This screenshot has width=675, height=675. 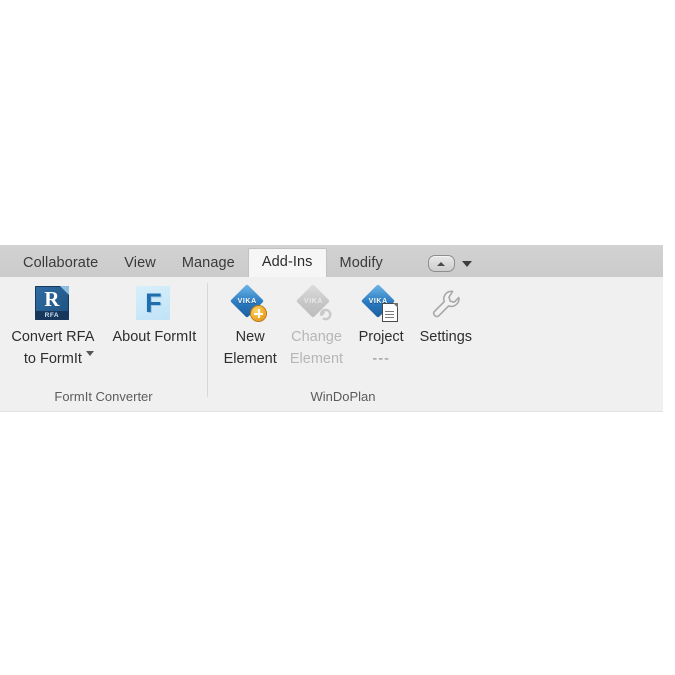 What do you see at coordinates (325, 313) in the screenshot?
I see `cycle-badge-icon` at bounding box center [325, 313].